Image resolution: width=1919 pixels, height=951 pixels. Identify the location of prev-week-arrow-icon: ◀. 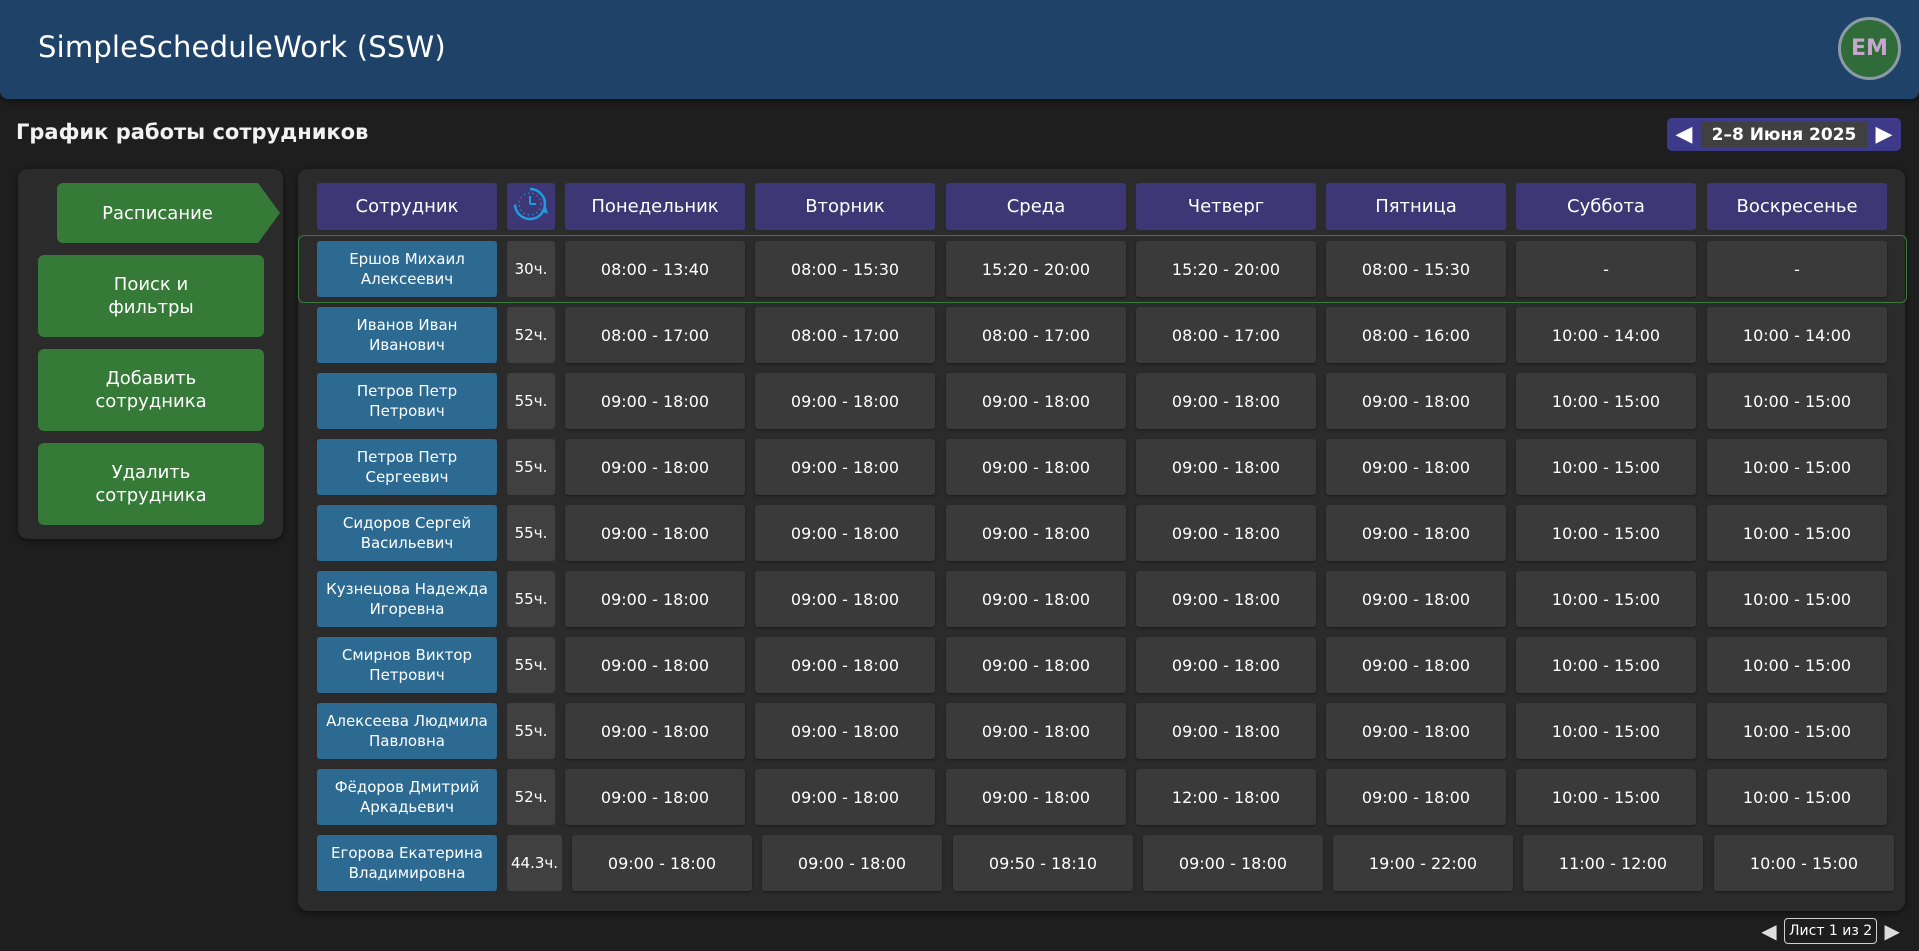
(1684, 134).